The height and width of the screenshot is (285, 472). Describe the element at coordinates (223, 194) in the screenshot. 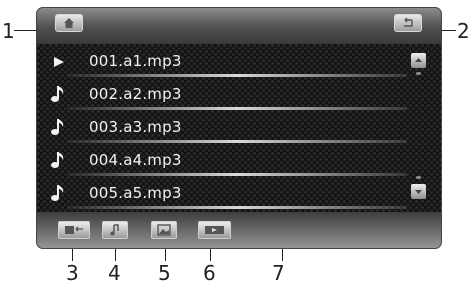

I see `playlist-item: 005.a5.mp3` at that location.